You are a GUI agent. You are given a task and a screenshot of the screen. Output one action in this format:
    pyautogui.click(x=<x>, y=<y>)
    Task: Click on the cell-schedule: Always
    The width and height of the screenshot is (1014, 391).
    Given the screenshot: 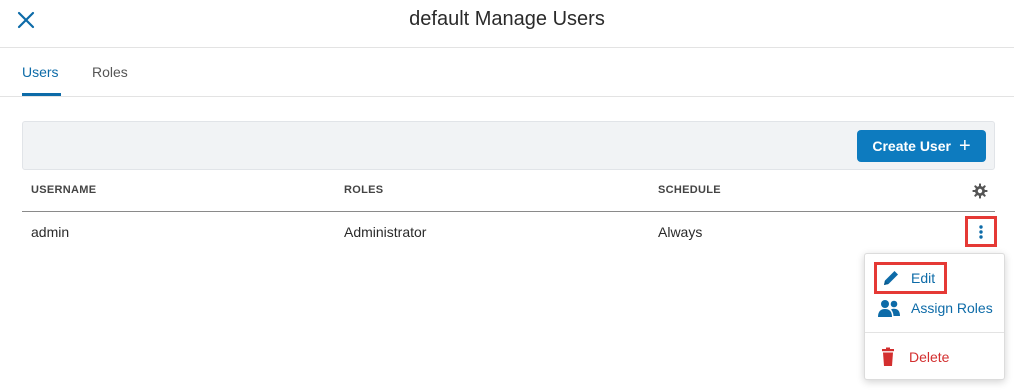 What is the action you would take?
    pyautogui.click(x=680, y=232)
    